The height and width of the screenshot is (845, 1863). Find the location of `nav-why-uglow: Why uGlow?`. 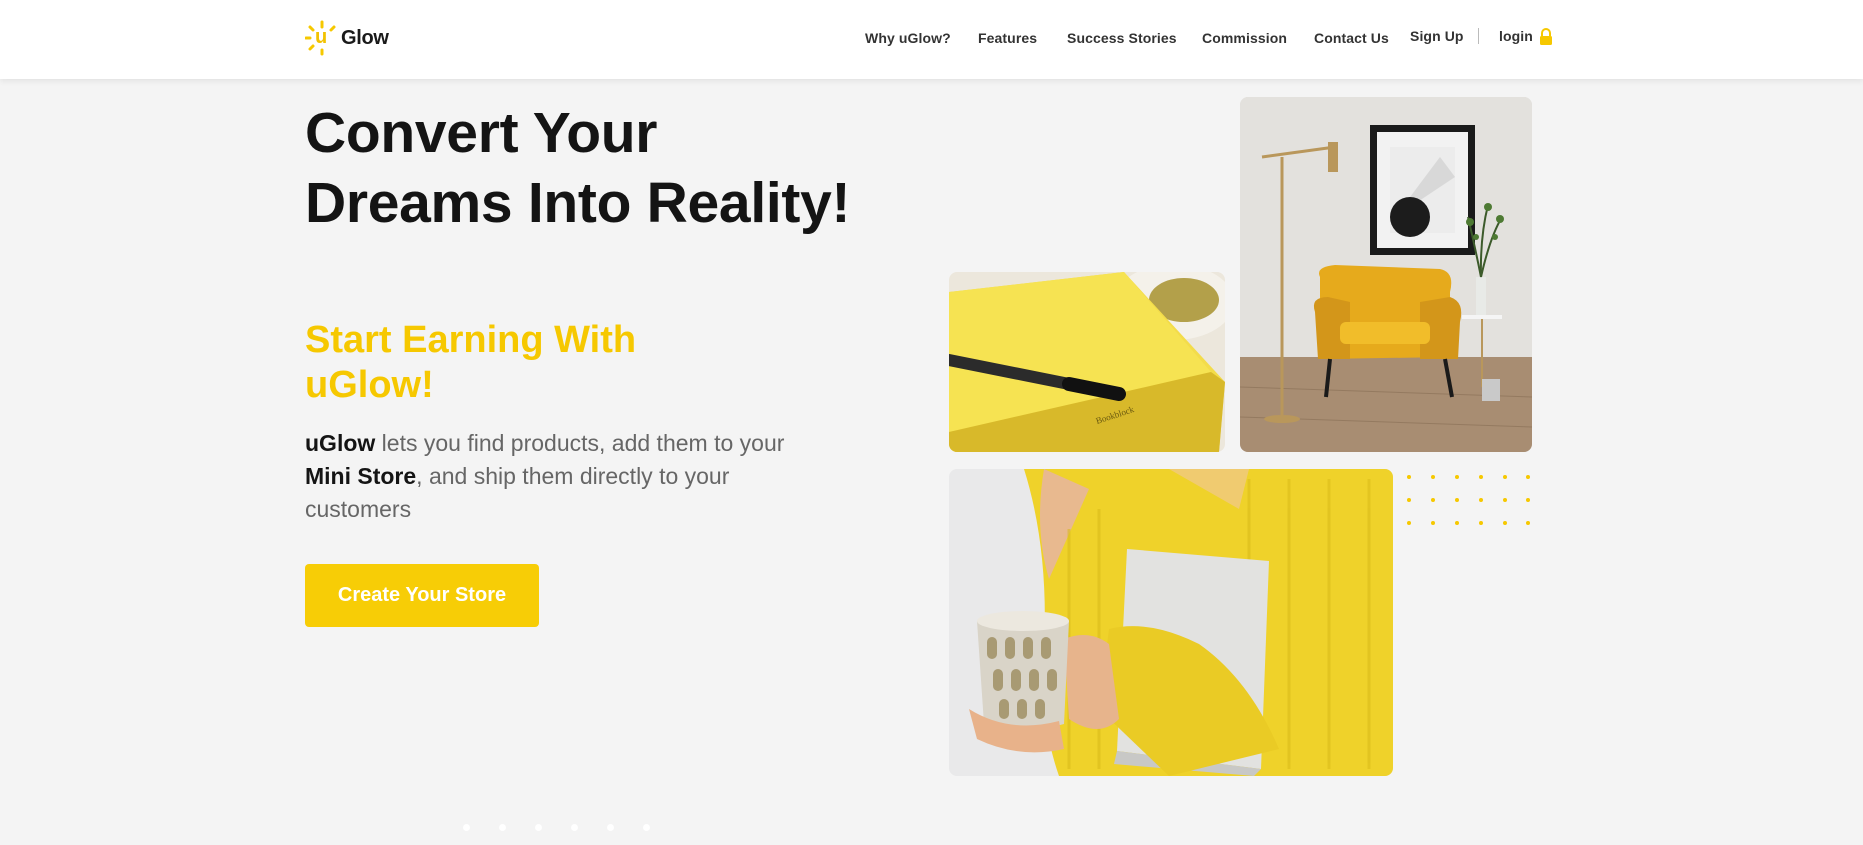

nav-why-uglow: Why uGlow? is located at coordinates (908, 38).